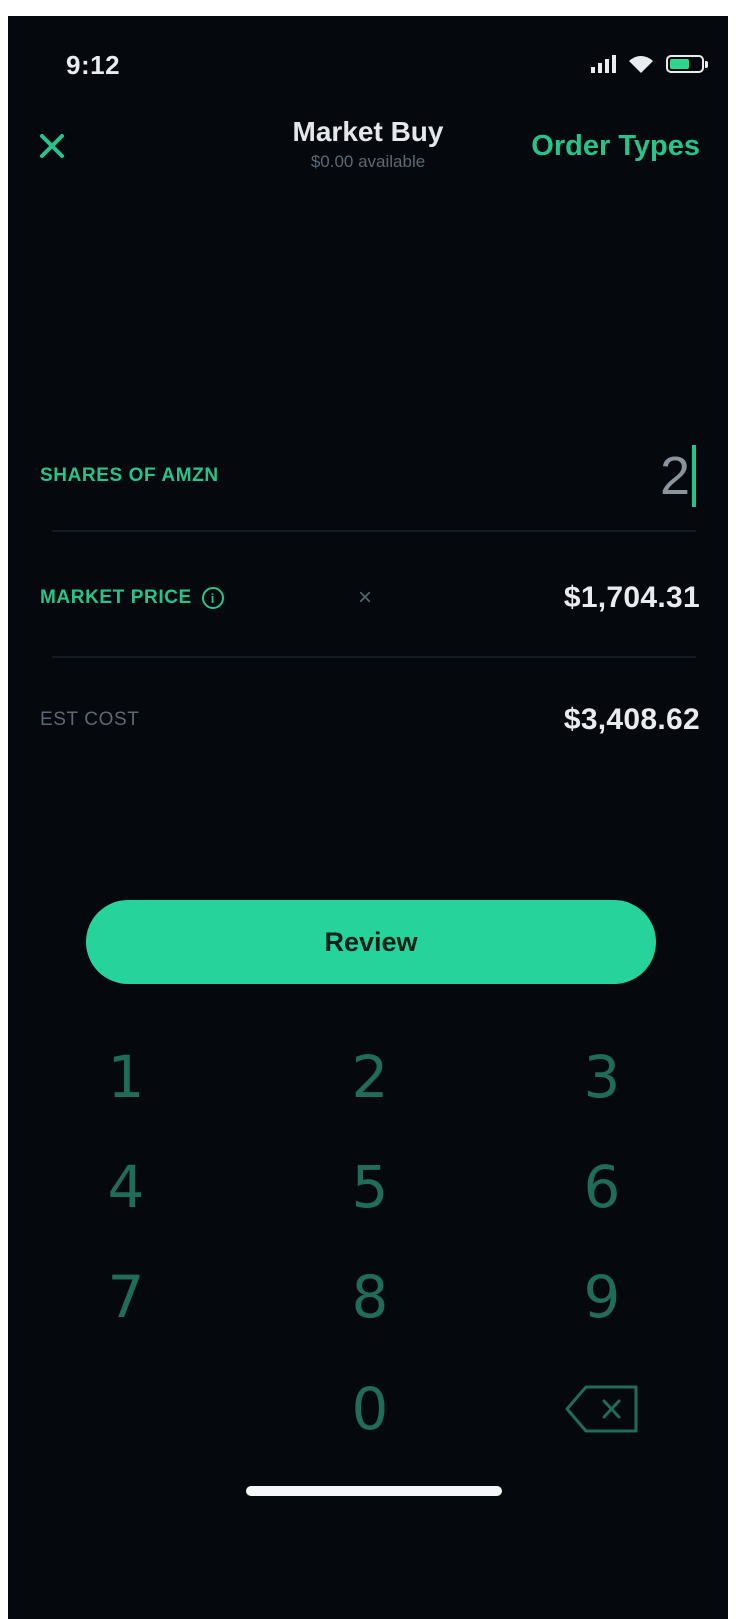 This screenshot has width=744, height=1619. Describe the element at coordinates (641, 64) in the screenshot. I see `wifi-icon` at that location.